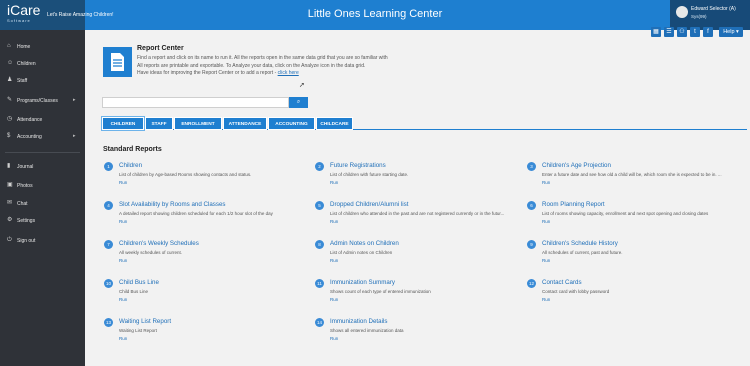  I want to click on report-item: 10 Child Bus Line Child Bus Line Run, so click(204, 294).